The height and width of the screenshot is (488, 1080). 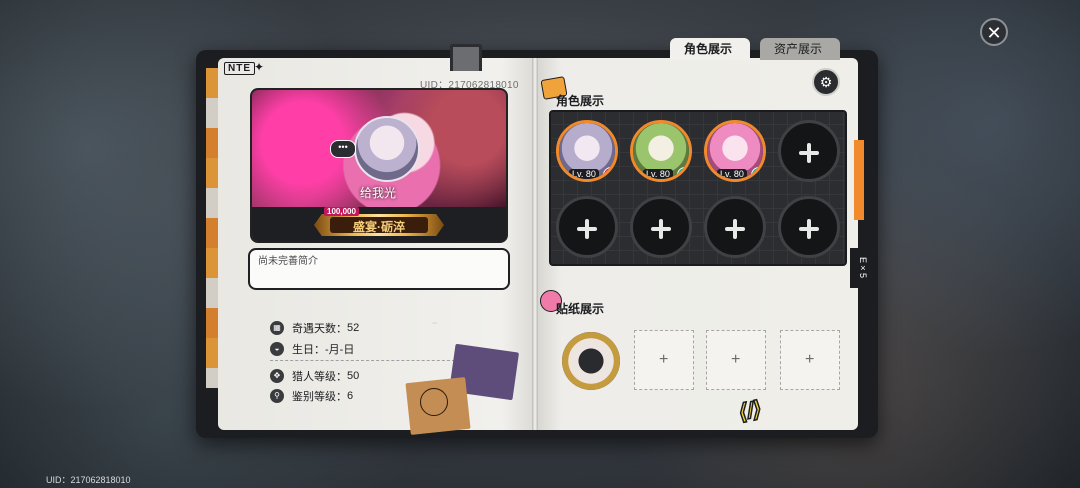 What do you see at coordinates (378, 193) in the screenshot?
I see `player-name: 给我光` at bounding box center [378, 193].